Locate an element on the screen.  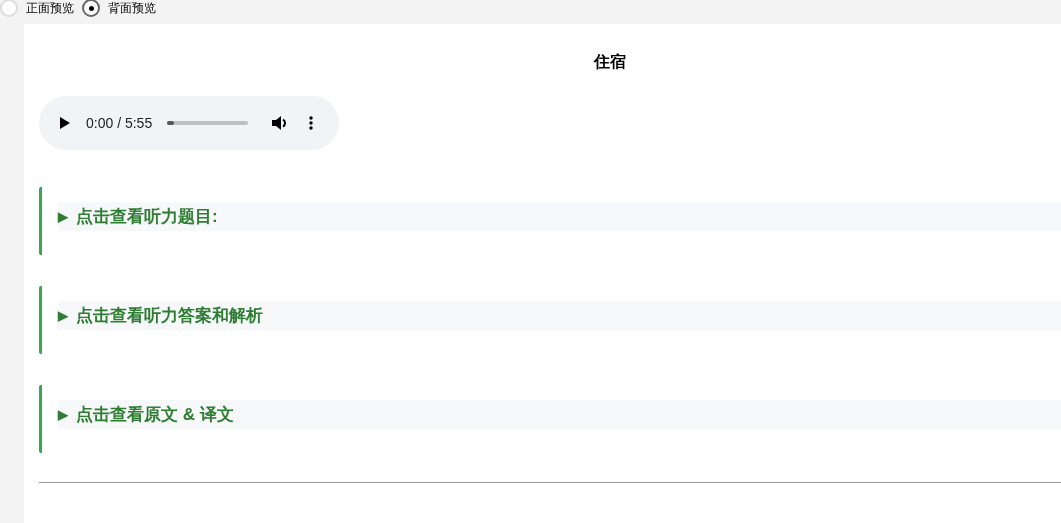
section-title: 点击查看原文 & 译文 is located at coordinates (155, 414).